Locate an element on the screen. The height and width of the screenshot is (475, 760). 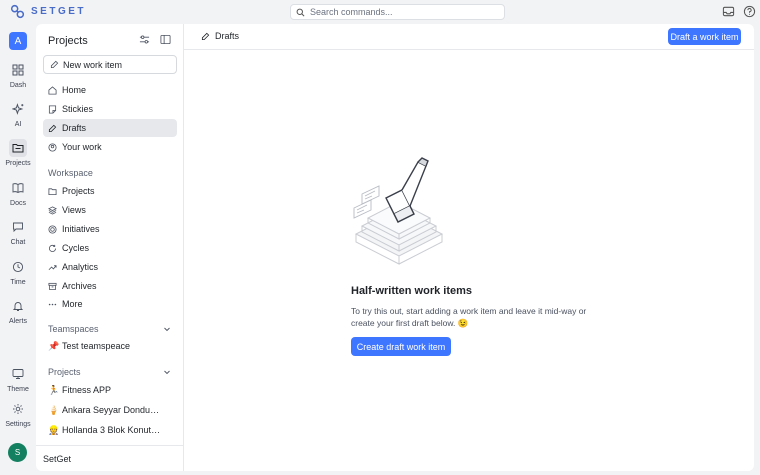
nav-your-work: Your work is located at coordinates (110, 147).